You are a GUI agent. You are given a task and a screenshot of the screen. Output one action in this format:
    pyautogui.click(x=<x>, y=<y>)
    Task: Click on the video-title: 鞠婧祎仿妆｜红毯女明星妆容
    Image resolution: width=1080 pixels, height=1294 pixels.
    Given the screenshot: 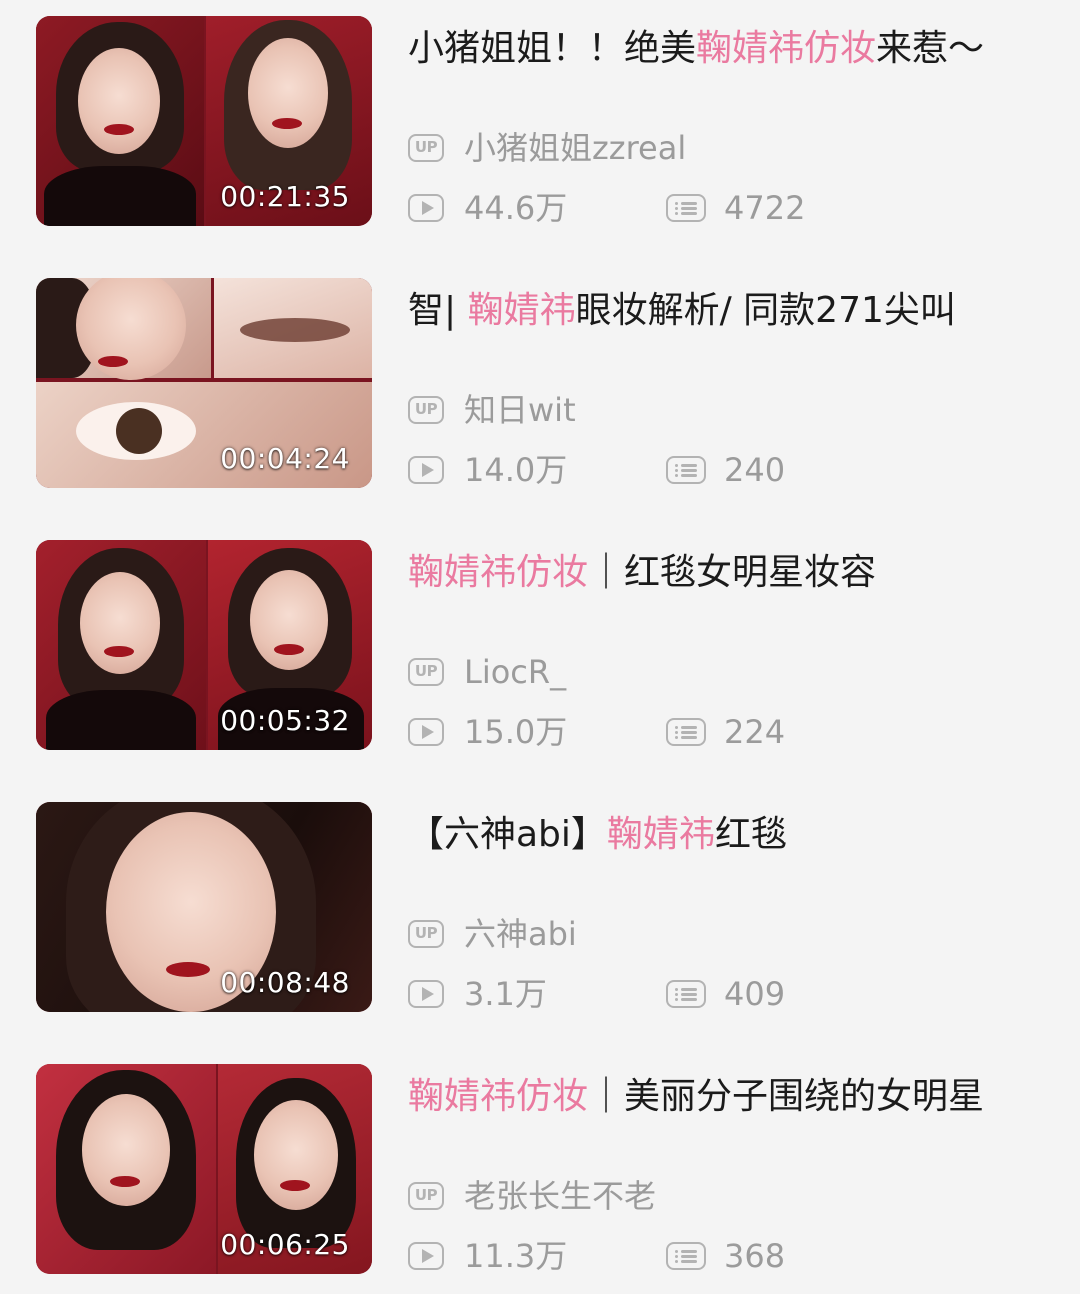 What is the action you would take?
    pyautogui.click(x=708, y=573)
    